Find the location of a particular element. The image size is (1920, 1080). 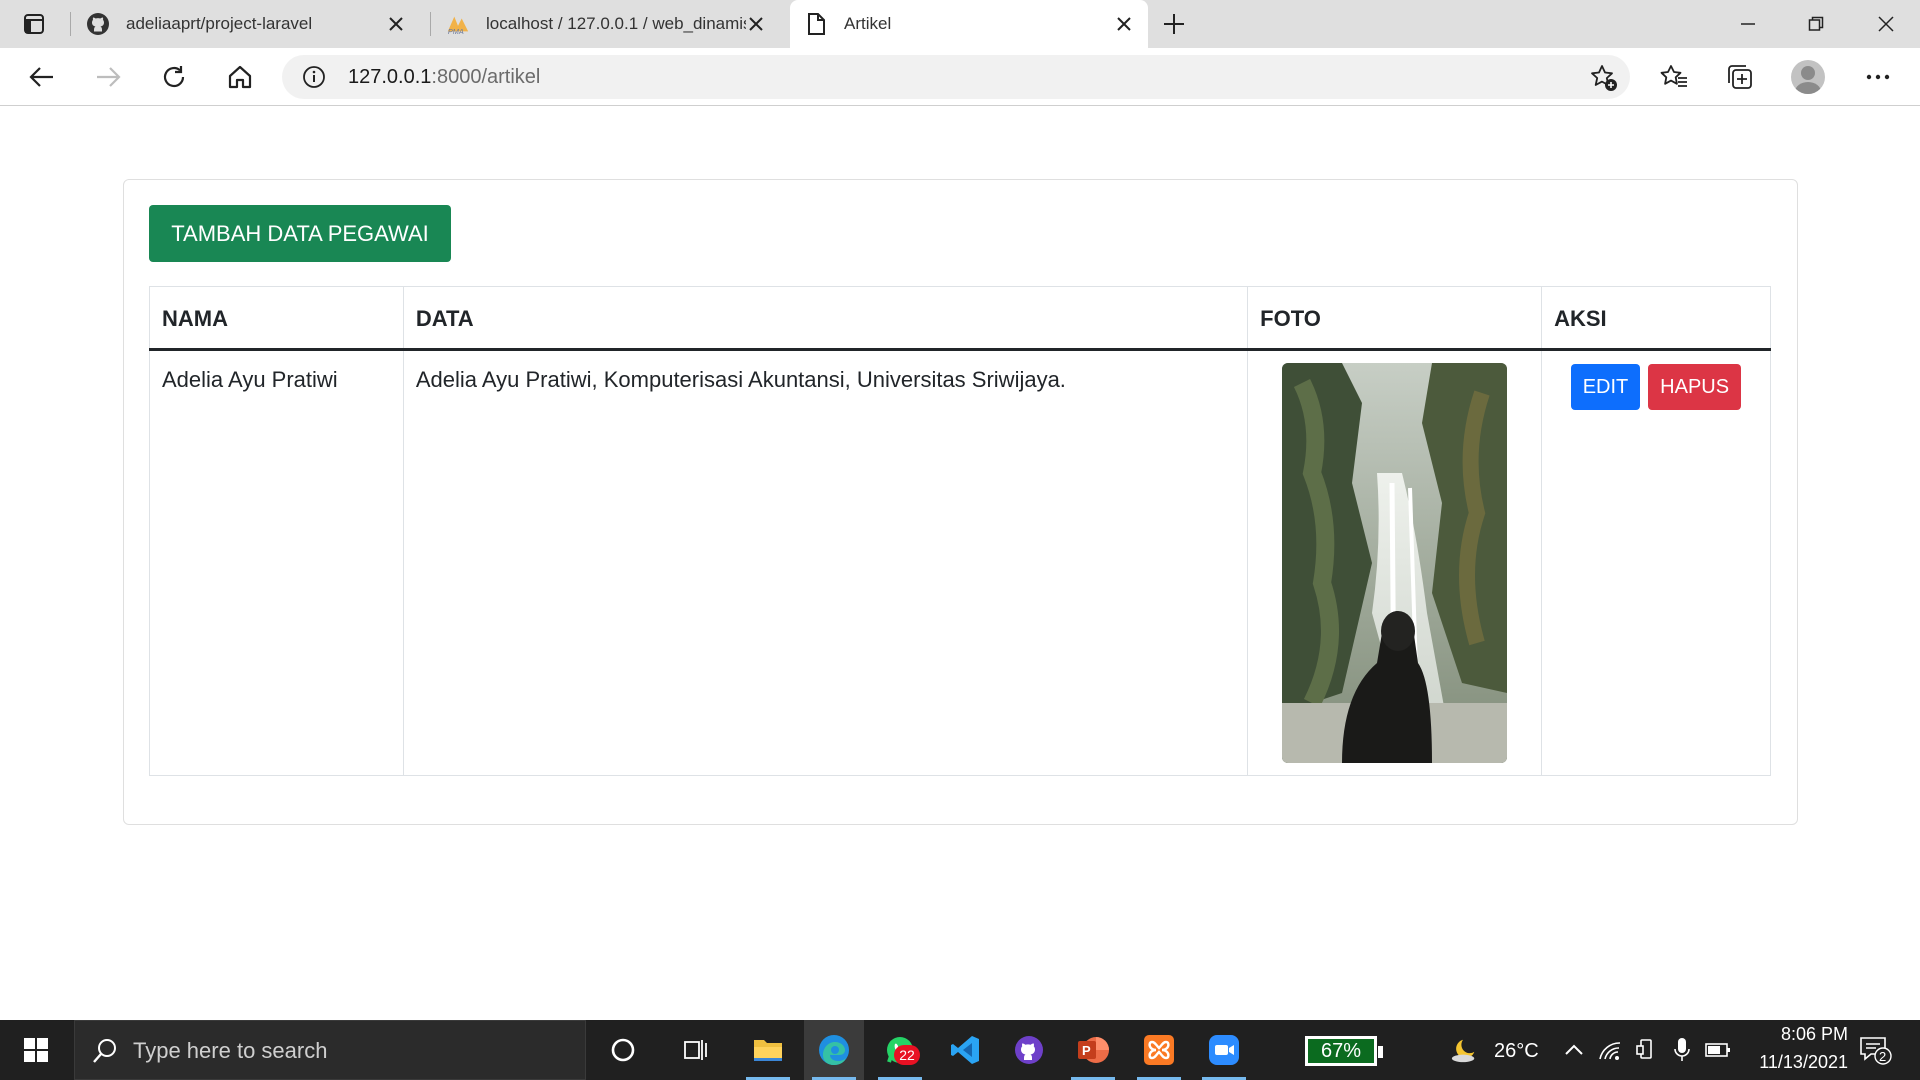

home-button is located at coordinates (240, 77).